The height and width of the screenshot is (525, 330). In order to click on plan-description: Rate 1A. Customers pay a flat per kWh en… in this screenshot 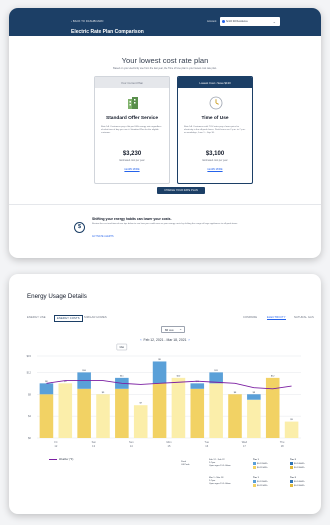, I will do `click(131, 130)`.